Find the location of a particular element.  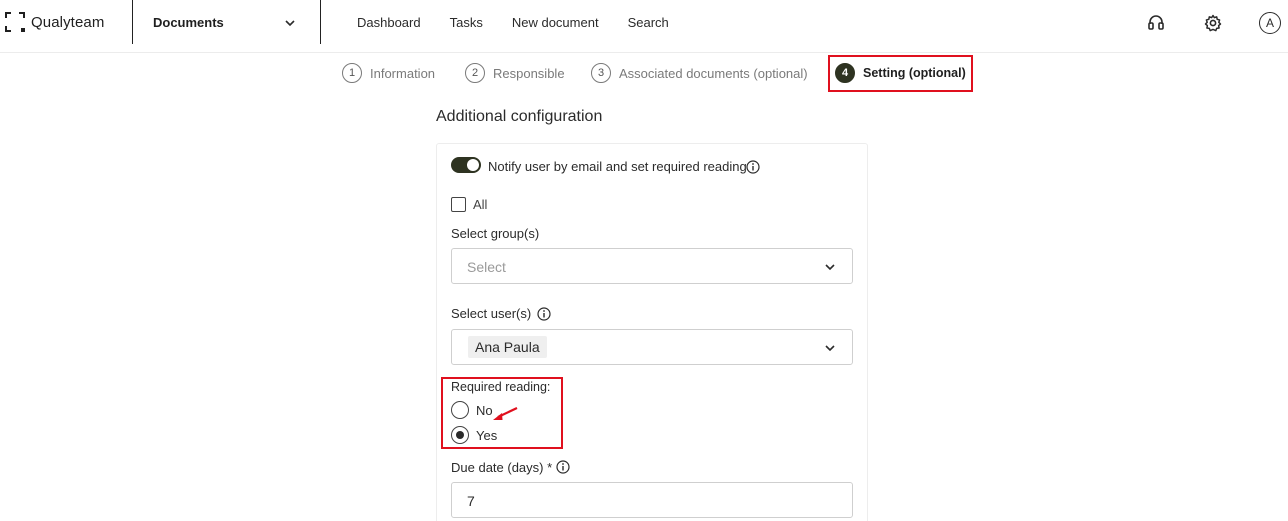

module-selector-label: Documents is located at coordinates (188, 22).